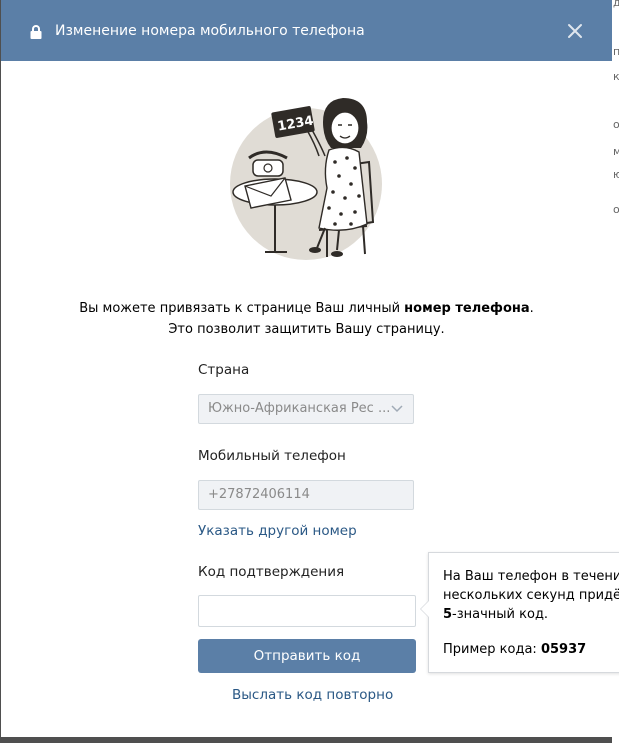  Describe the element at coordinates (531, 576) in the screenshot. I see `tooltip-line-1: На Ваш телефон в течение` at that location.